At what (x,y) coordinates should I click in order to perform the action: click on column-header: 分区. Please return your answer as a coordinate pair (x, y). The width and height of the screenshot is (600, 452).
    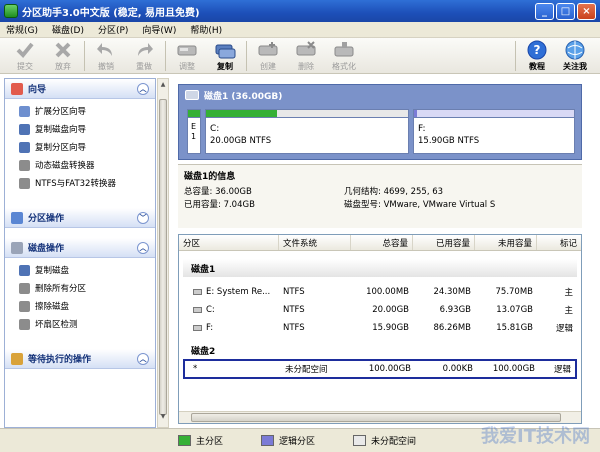
    Looking at the image, I should click on (229, 242).